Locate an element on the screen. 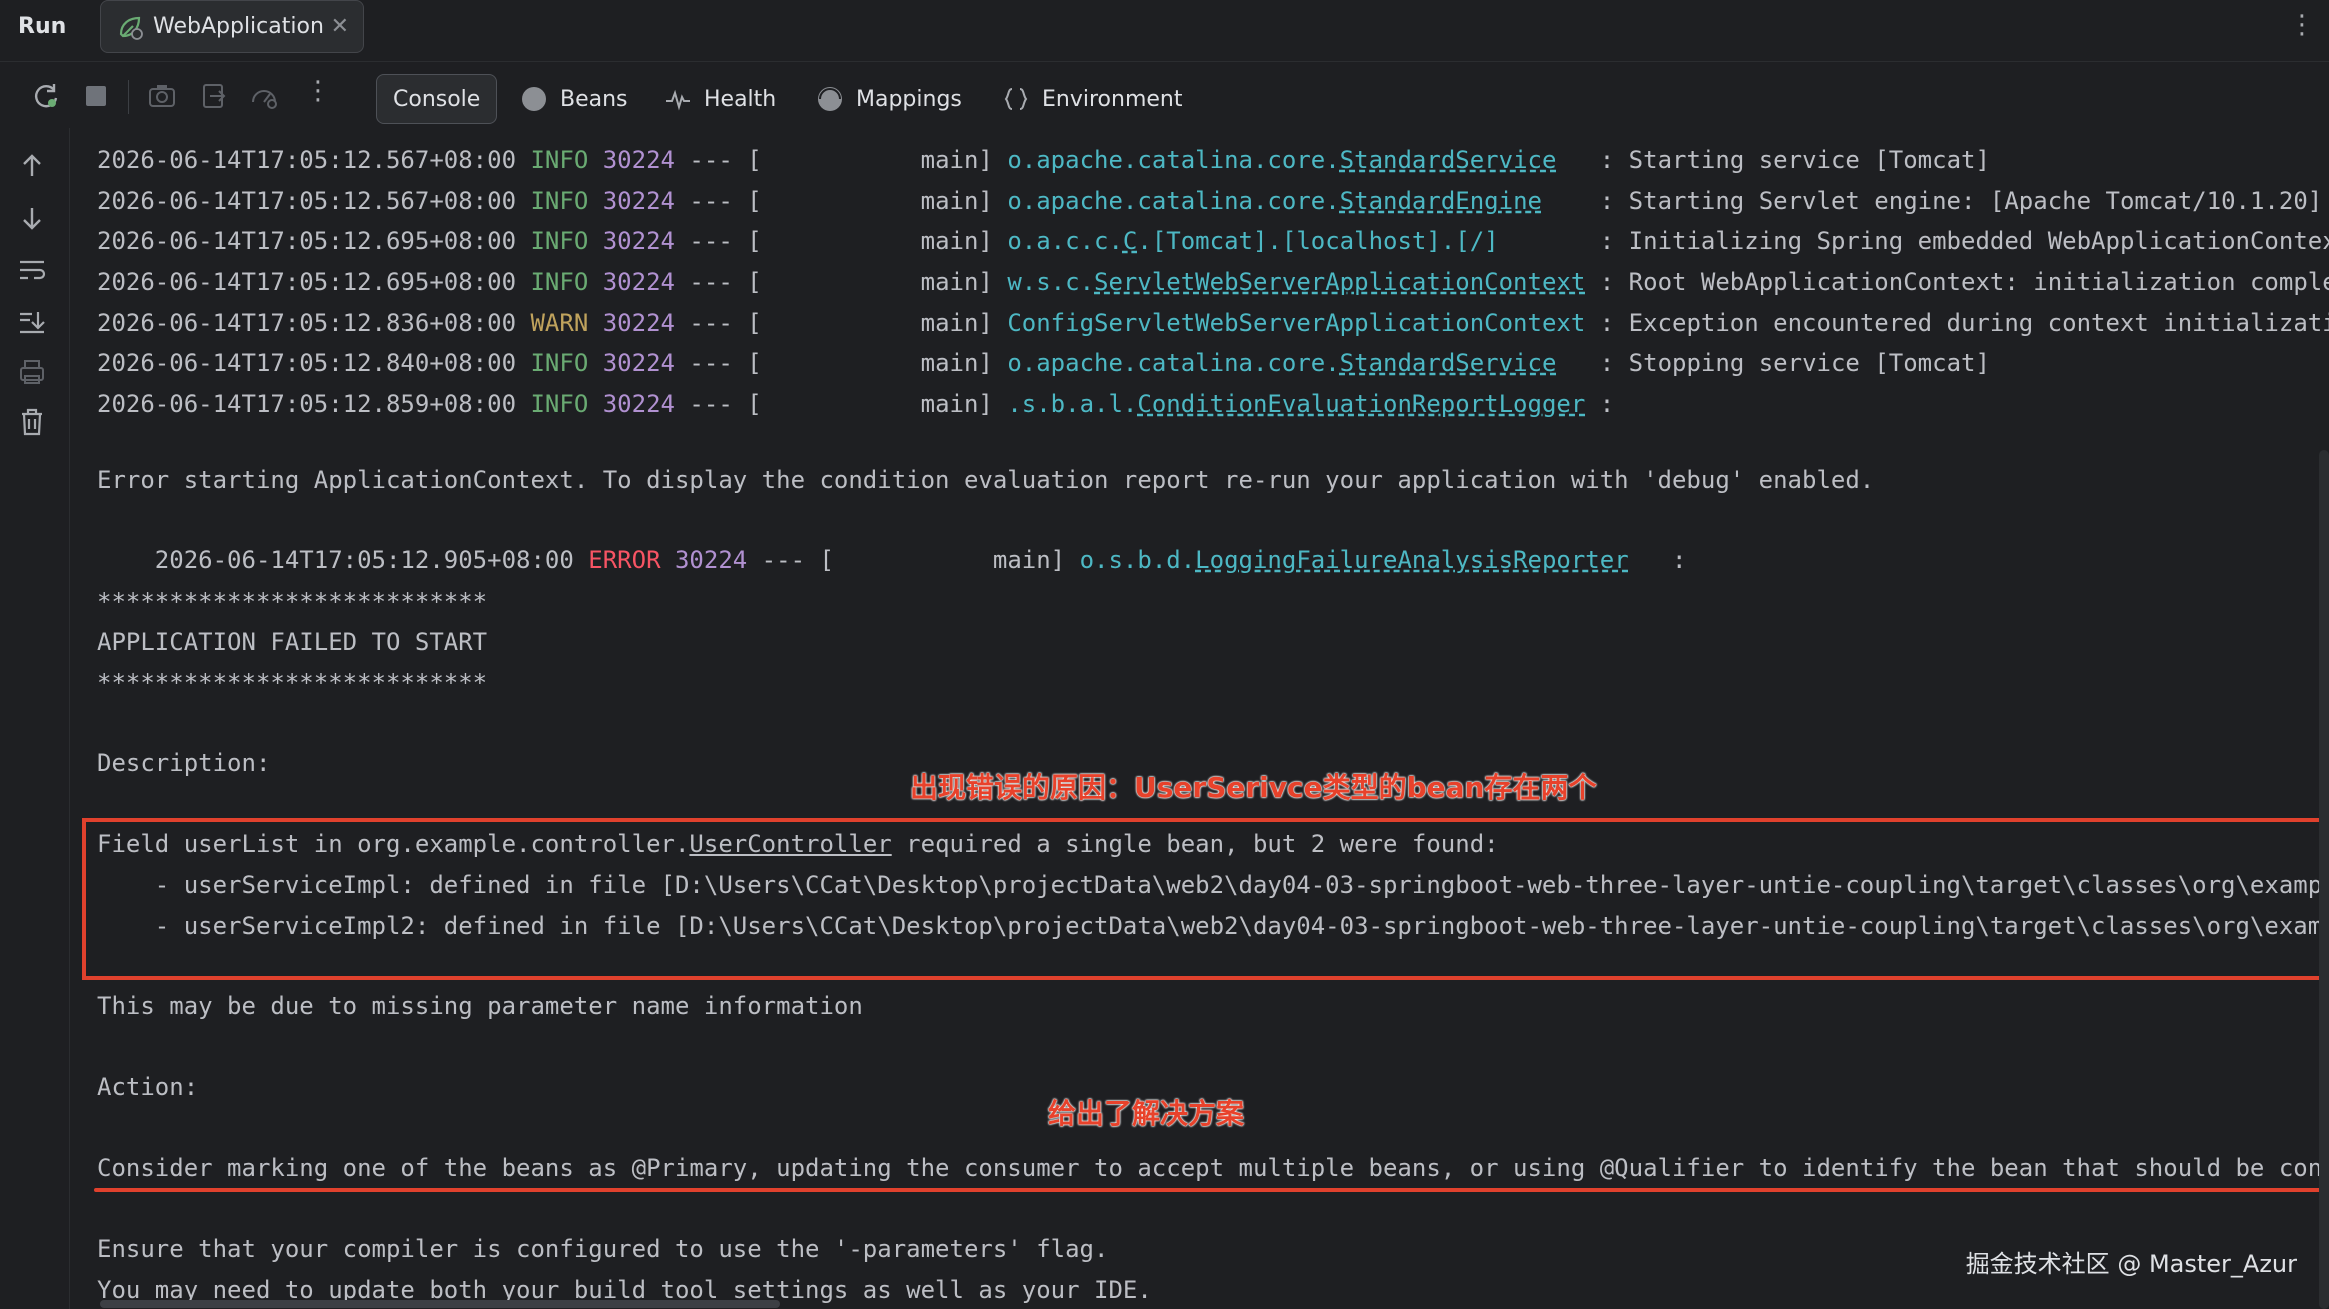  log-logger-prefix: o.s.b.d. is located at coordinates (1137, 560).